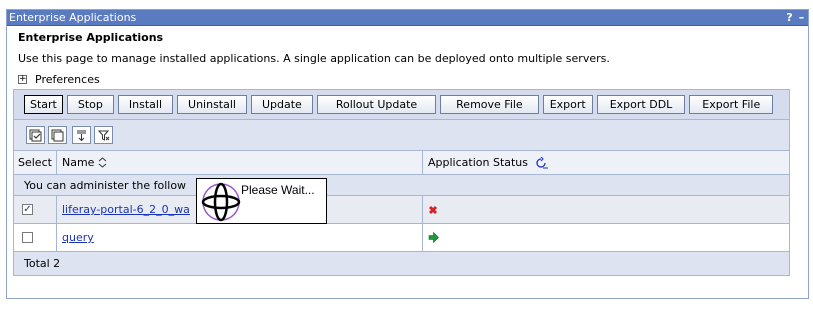  I want to click on status-column-header: Application Status, so click(606, 162).